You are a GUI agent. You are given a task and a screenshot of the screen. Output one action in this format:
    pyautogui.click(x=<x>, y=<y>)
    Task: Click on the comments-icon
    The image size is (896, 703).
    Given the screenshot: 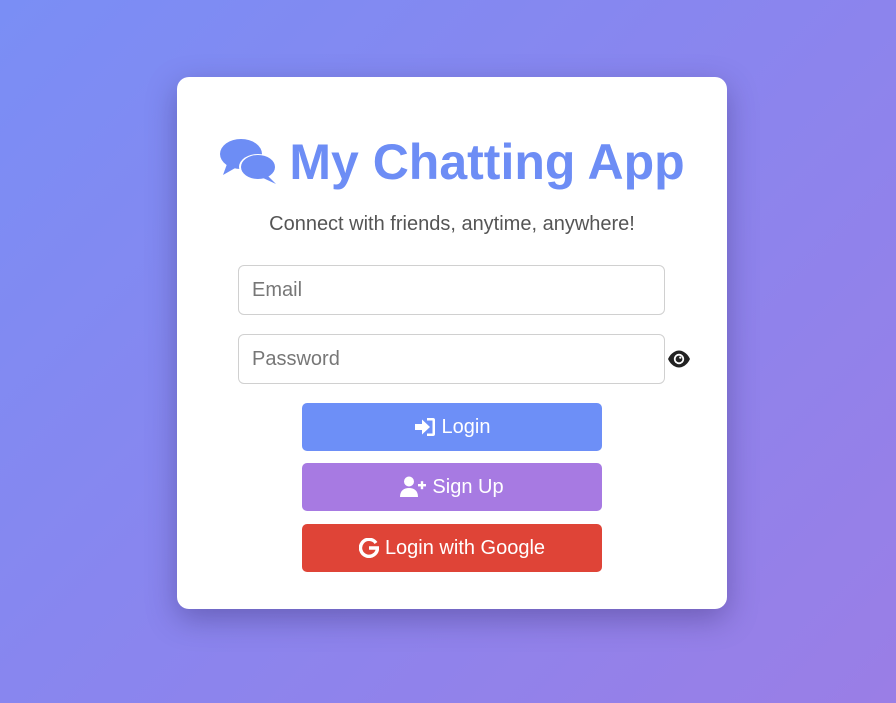 What is the action you would take?
    pyautogui.click(x=249, y=162)
    